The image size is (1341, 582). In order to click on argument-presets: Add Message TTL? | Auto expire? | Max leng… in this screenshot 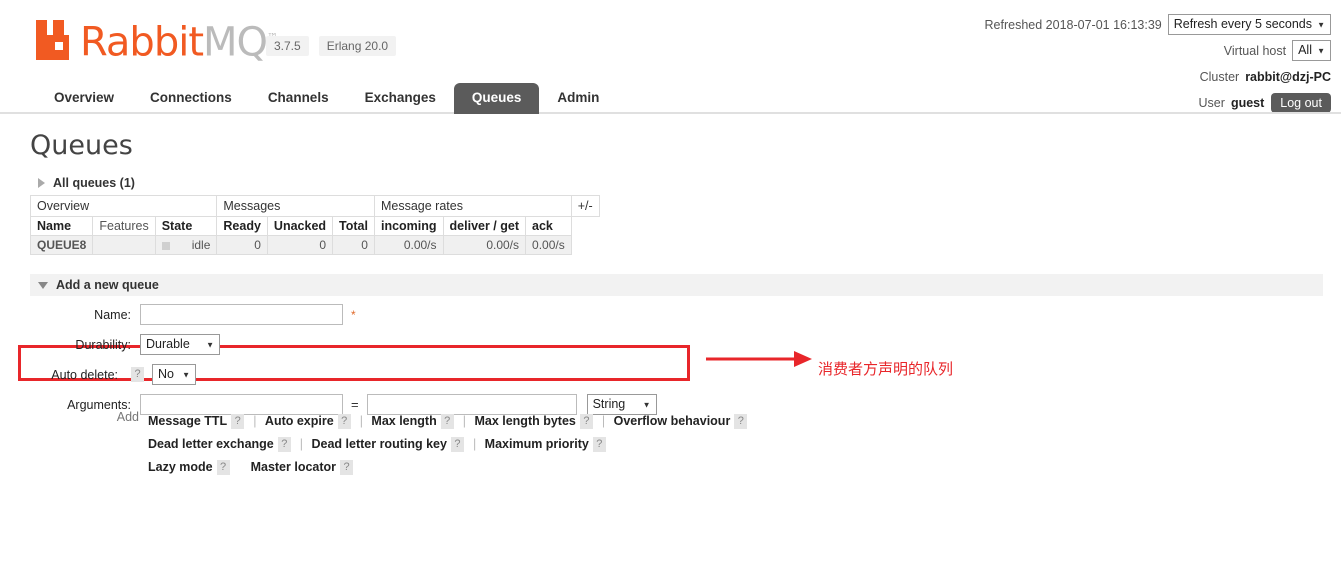, I will do `click(390, 444)`.